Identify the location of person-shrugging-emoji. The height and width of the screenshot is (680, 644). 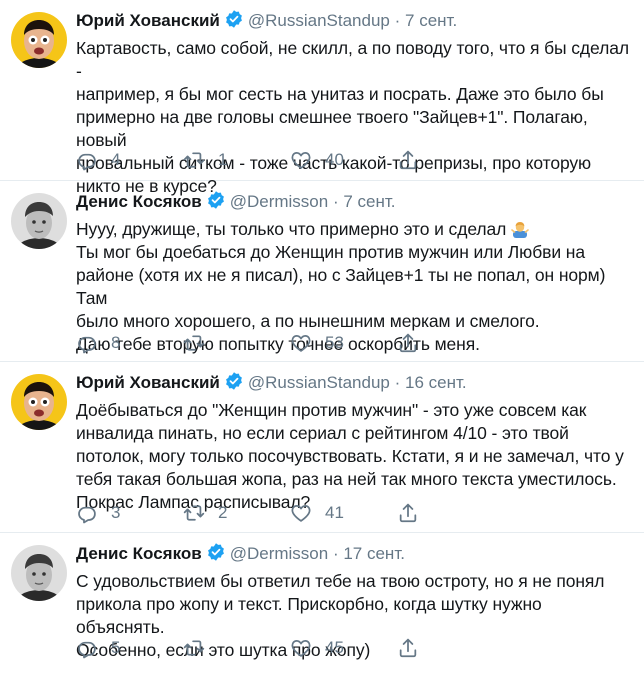
(520, 229).